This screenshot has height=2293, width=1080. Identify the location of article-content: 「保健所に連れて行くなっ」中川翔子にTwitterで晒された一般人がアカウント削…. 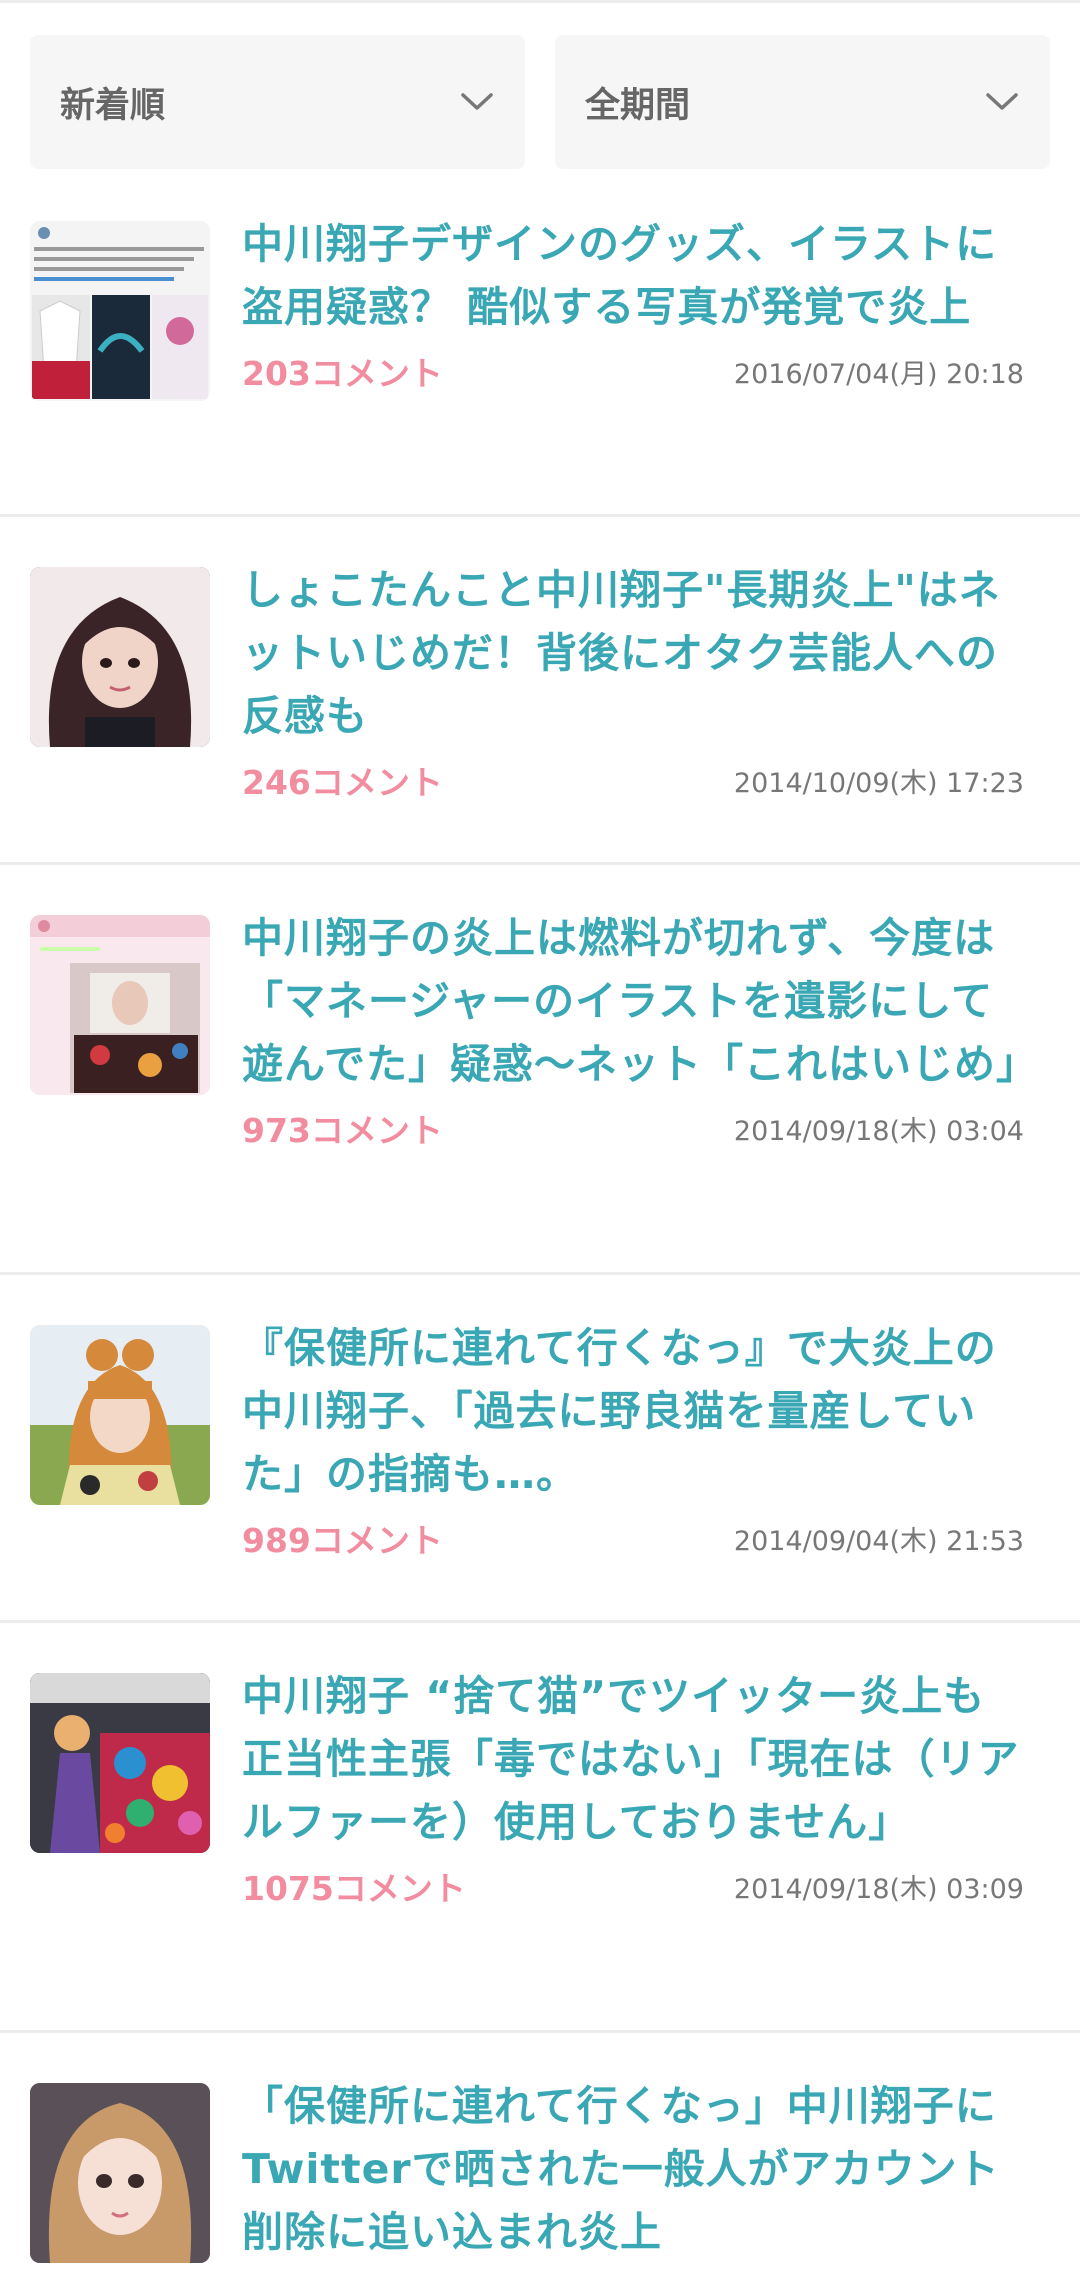
(646, 2187).